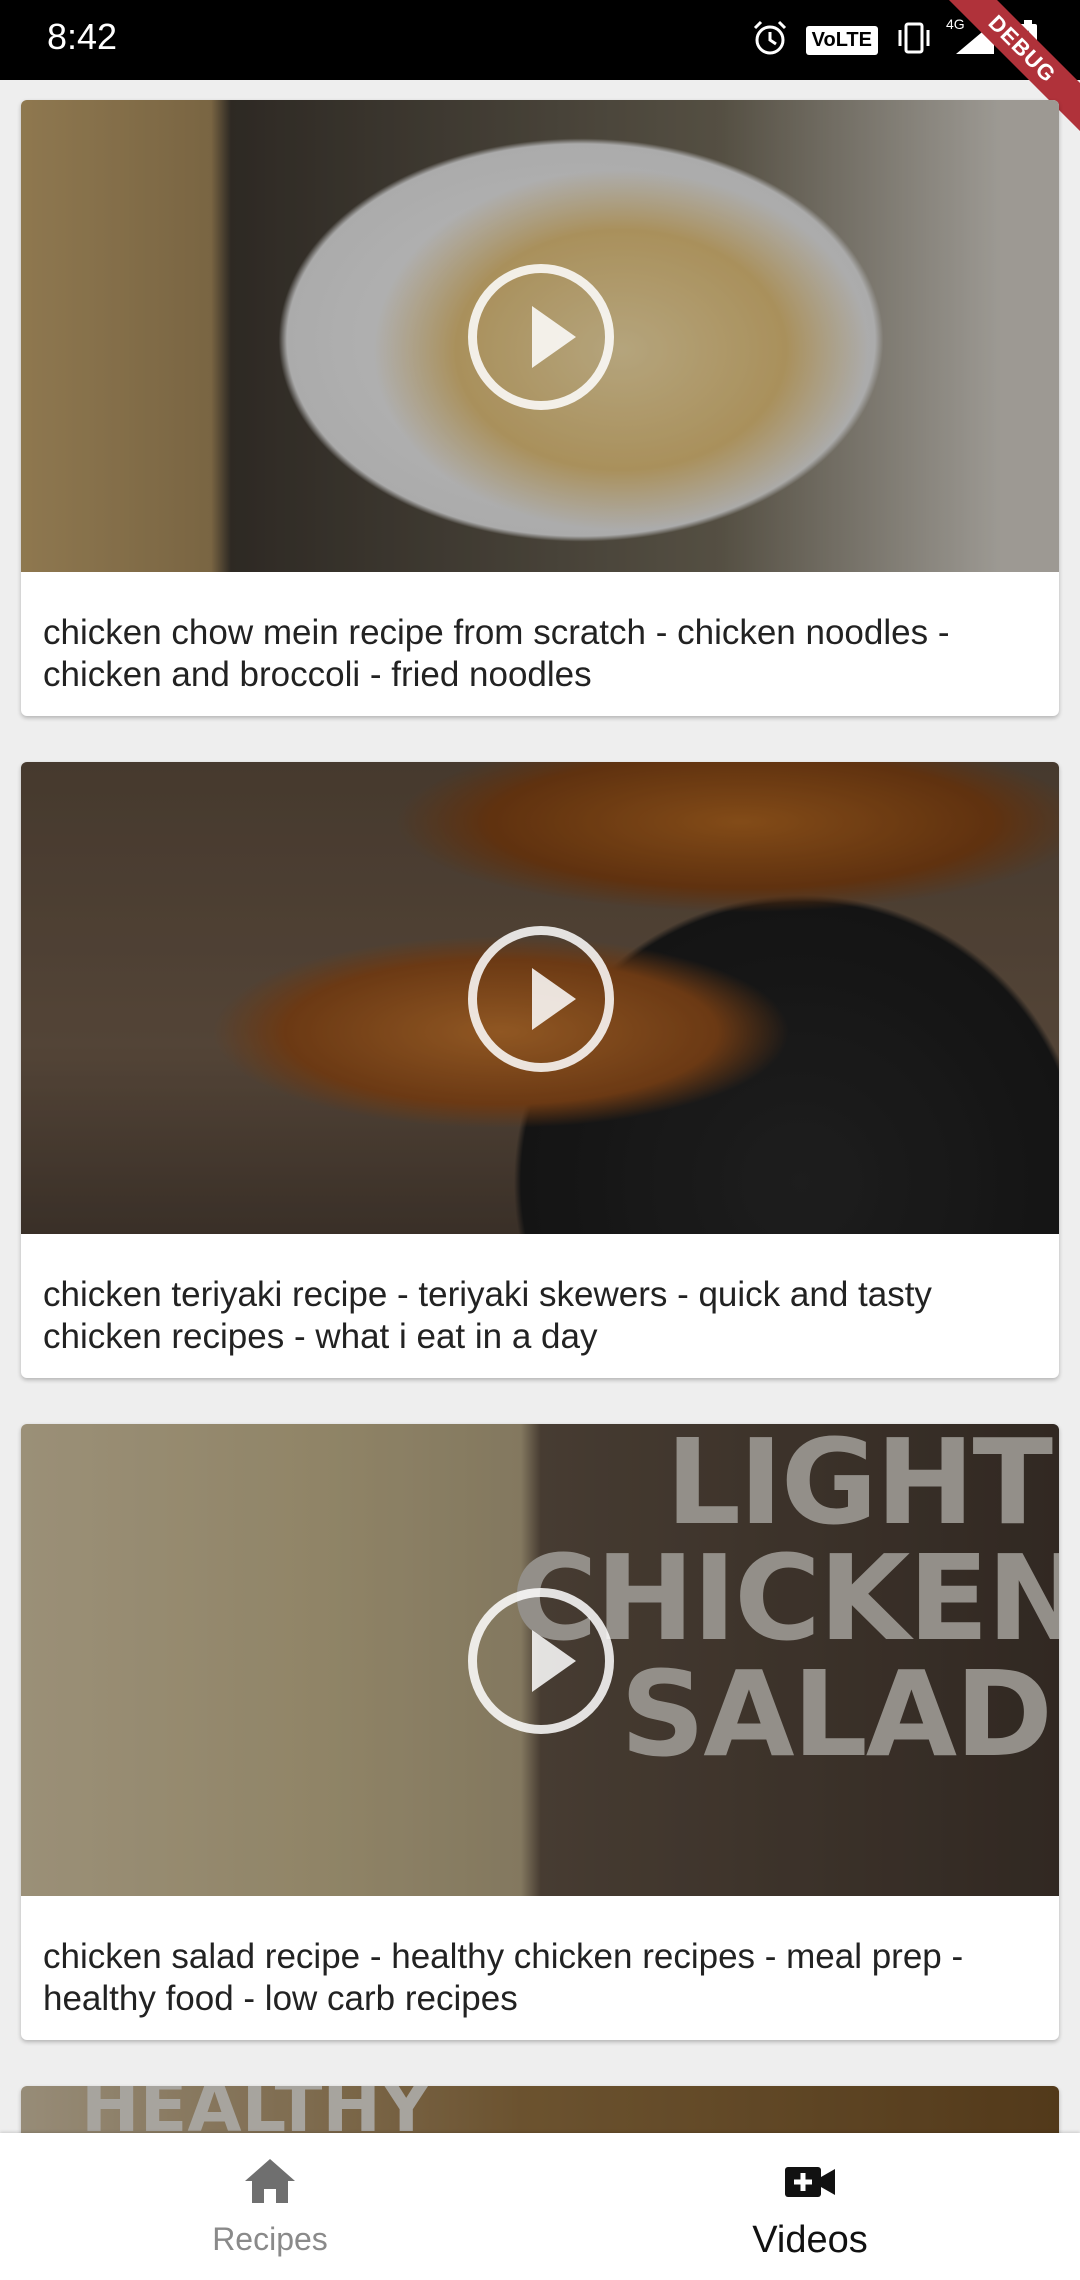 This screenshot has height=2280, width=1080. Describe the element at coordinates (810, 2206) in the screenshot. I see `nav-item-videos: Videos` at that location.